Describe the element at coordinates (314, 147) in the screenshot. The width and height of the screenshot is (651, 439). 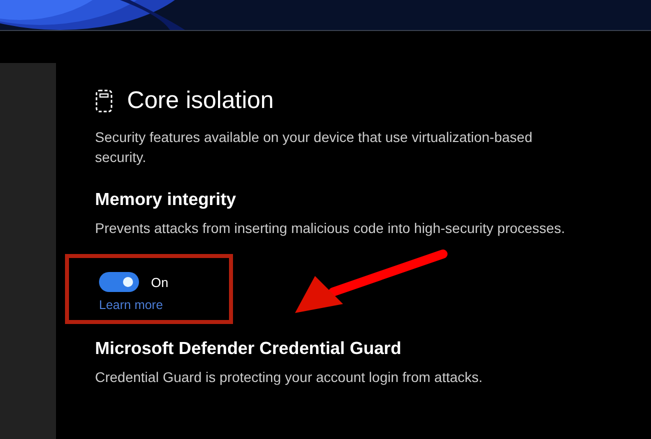
I see `page-description: Security features available on your device that use virtualization-based security.` at that location.